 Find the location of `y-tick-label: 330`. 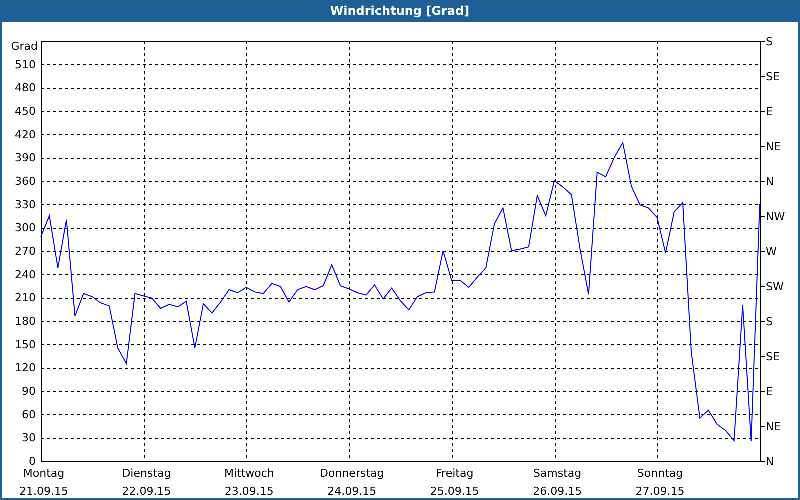

y-tick-label: 330 is located at coordinates (25, 205).